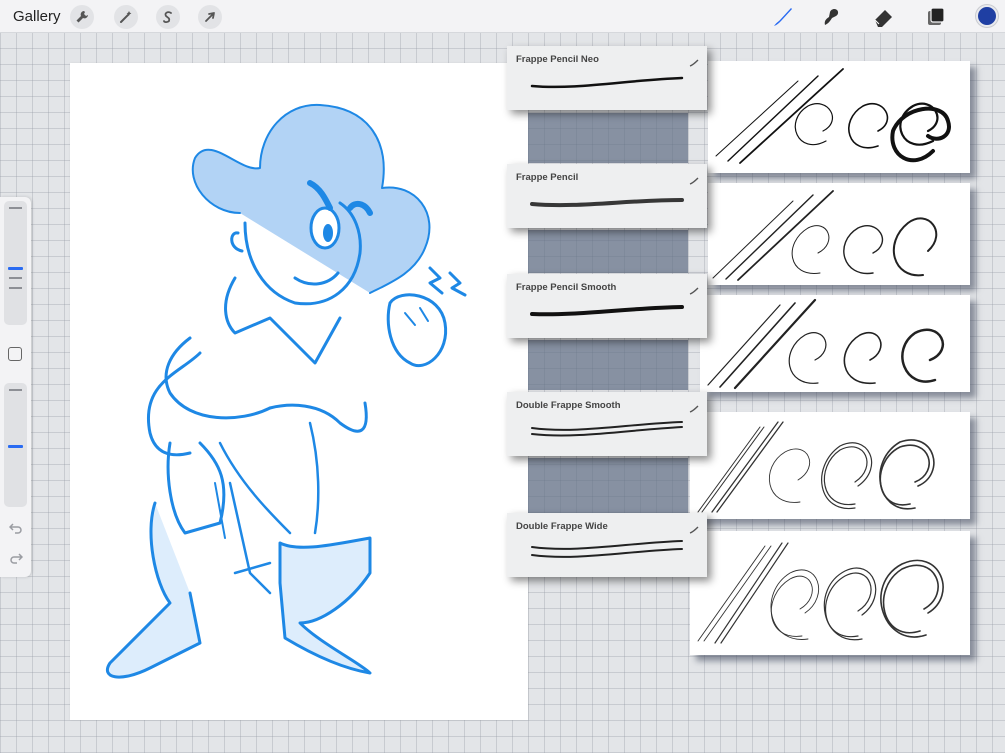 The height and width of the screenshot is (753, 1005). I want to click on brush-name: Frappe Pencil, so click(547, 177).